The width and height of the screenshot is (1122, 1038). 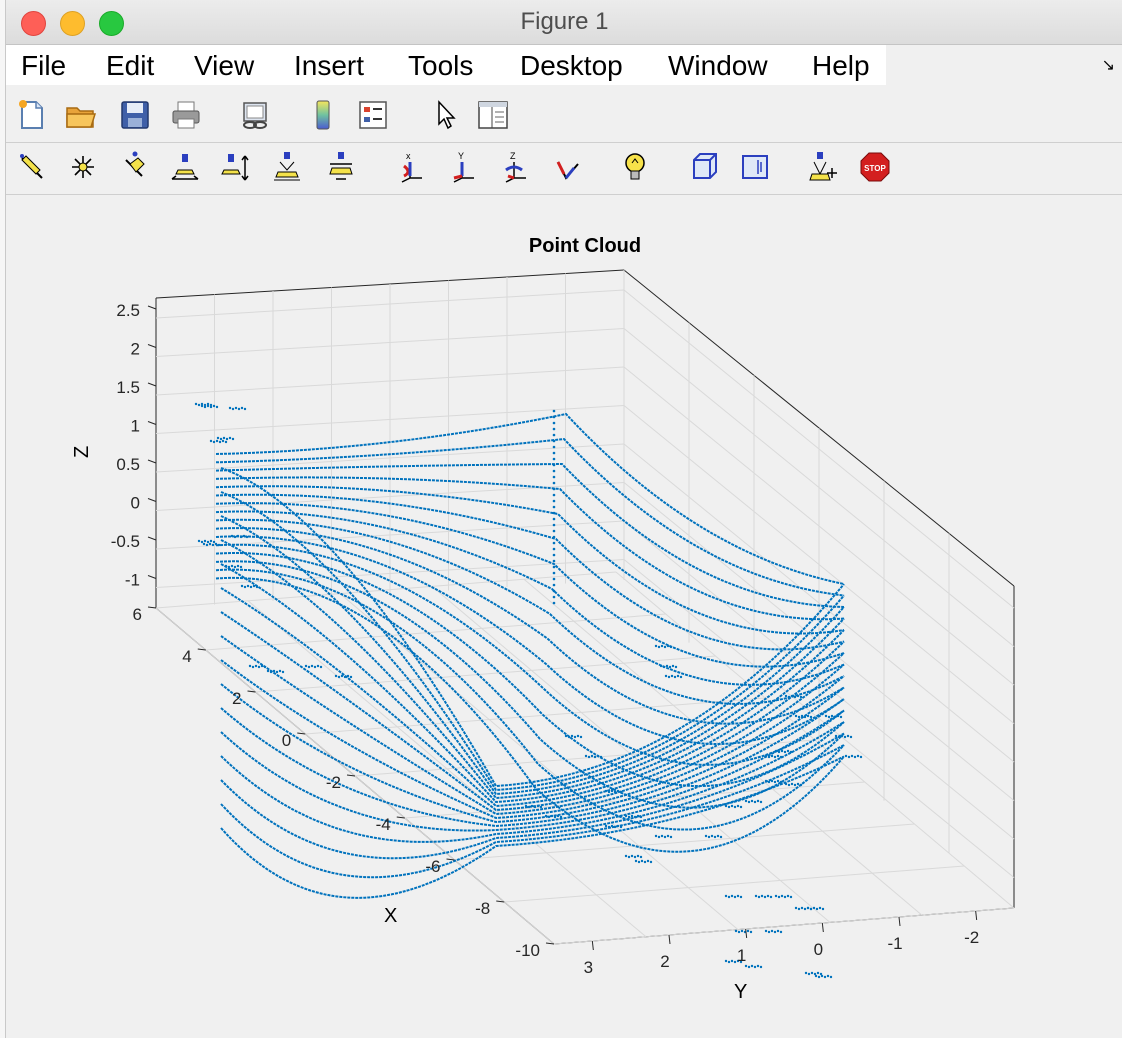 I want to click on edit-points-icon, so click(x=83, y=167).